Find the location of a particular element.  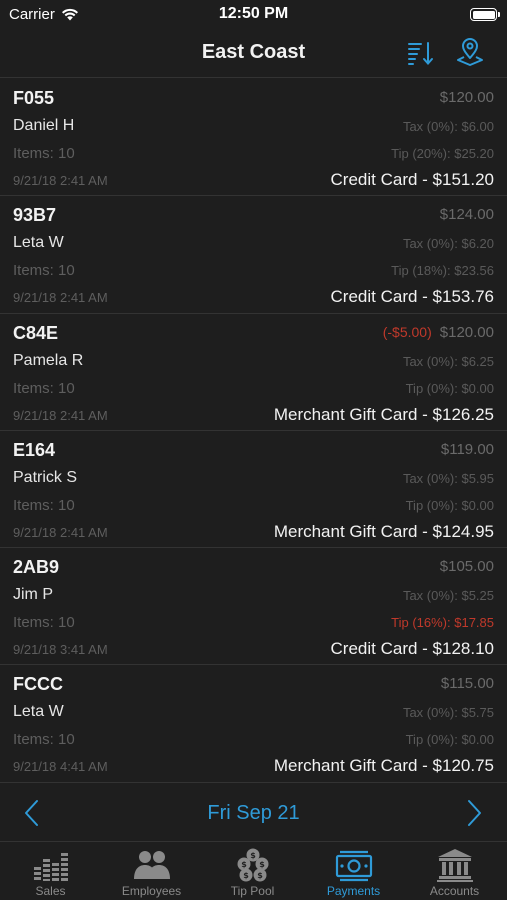

payment-date: 9/21/18 4:41 AM is located at coordinates (60, 767).